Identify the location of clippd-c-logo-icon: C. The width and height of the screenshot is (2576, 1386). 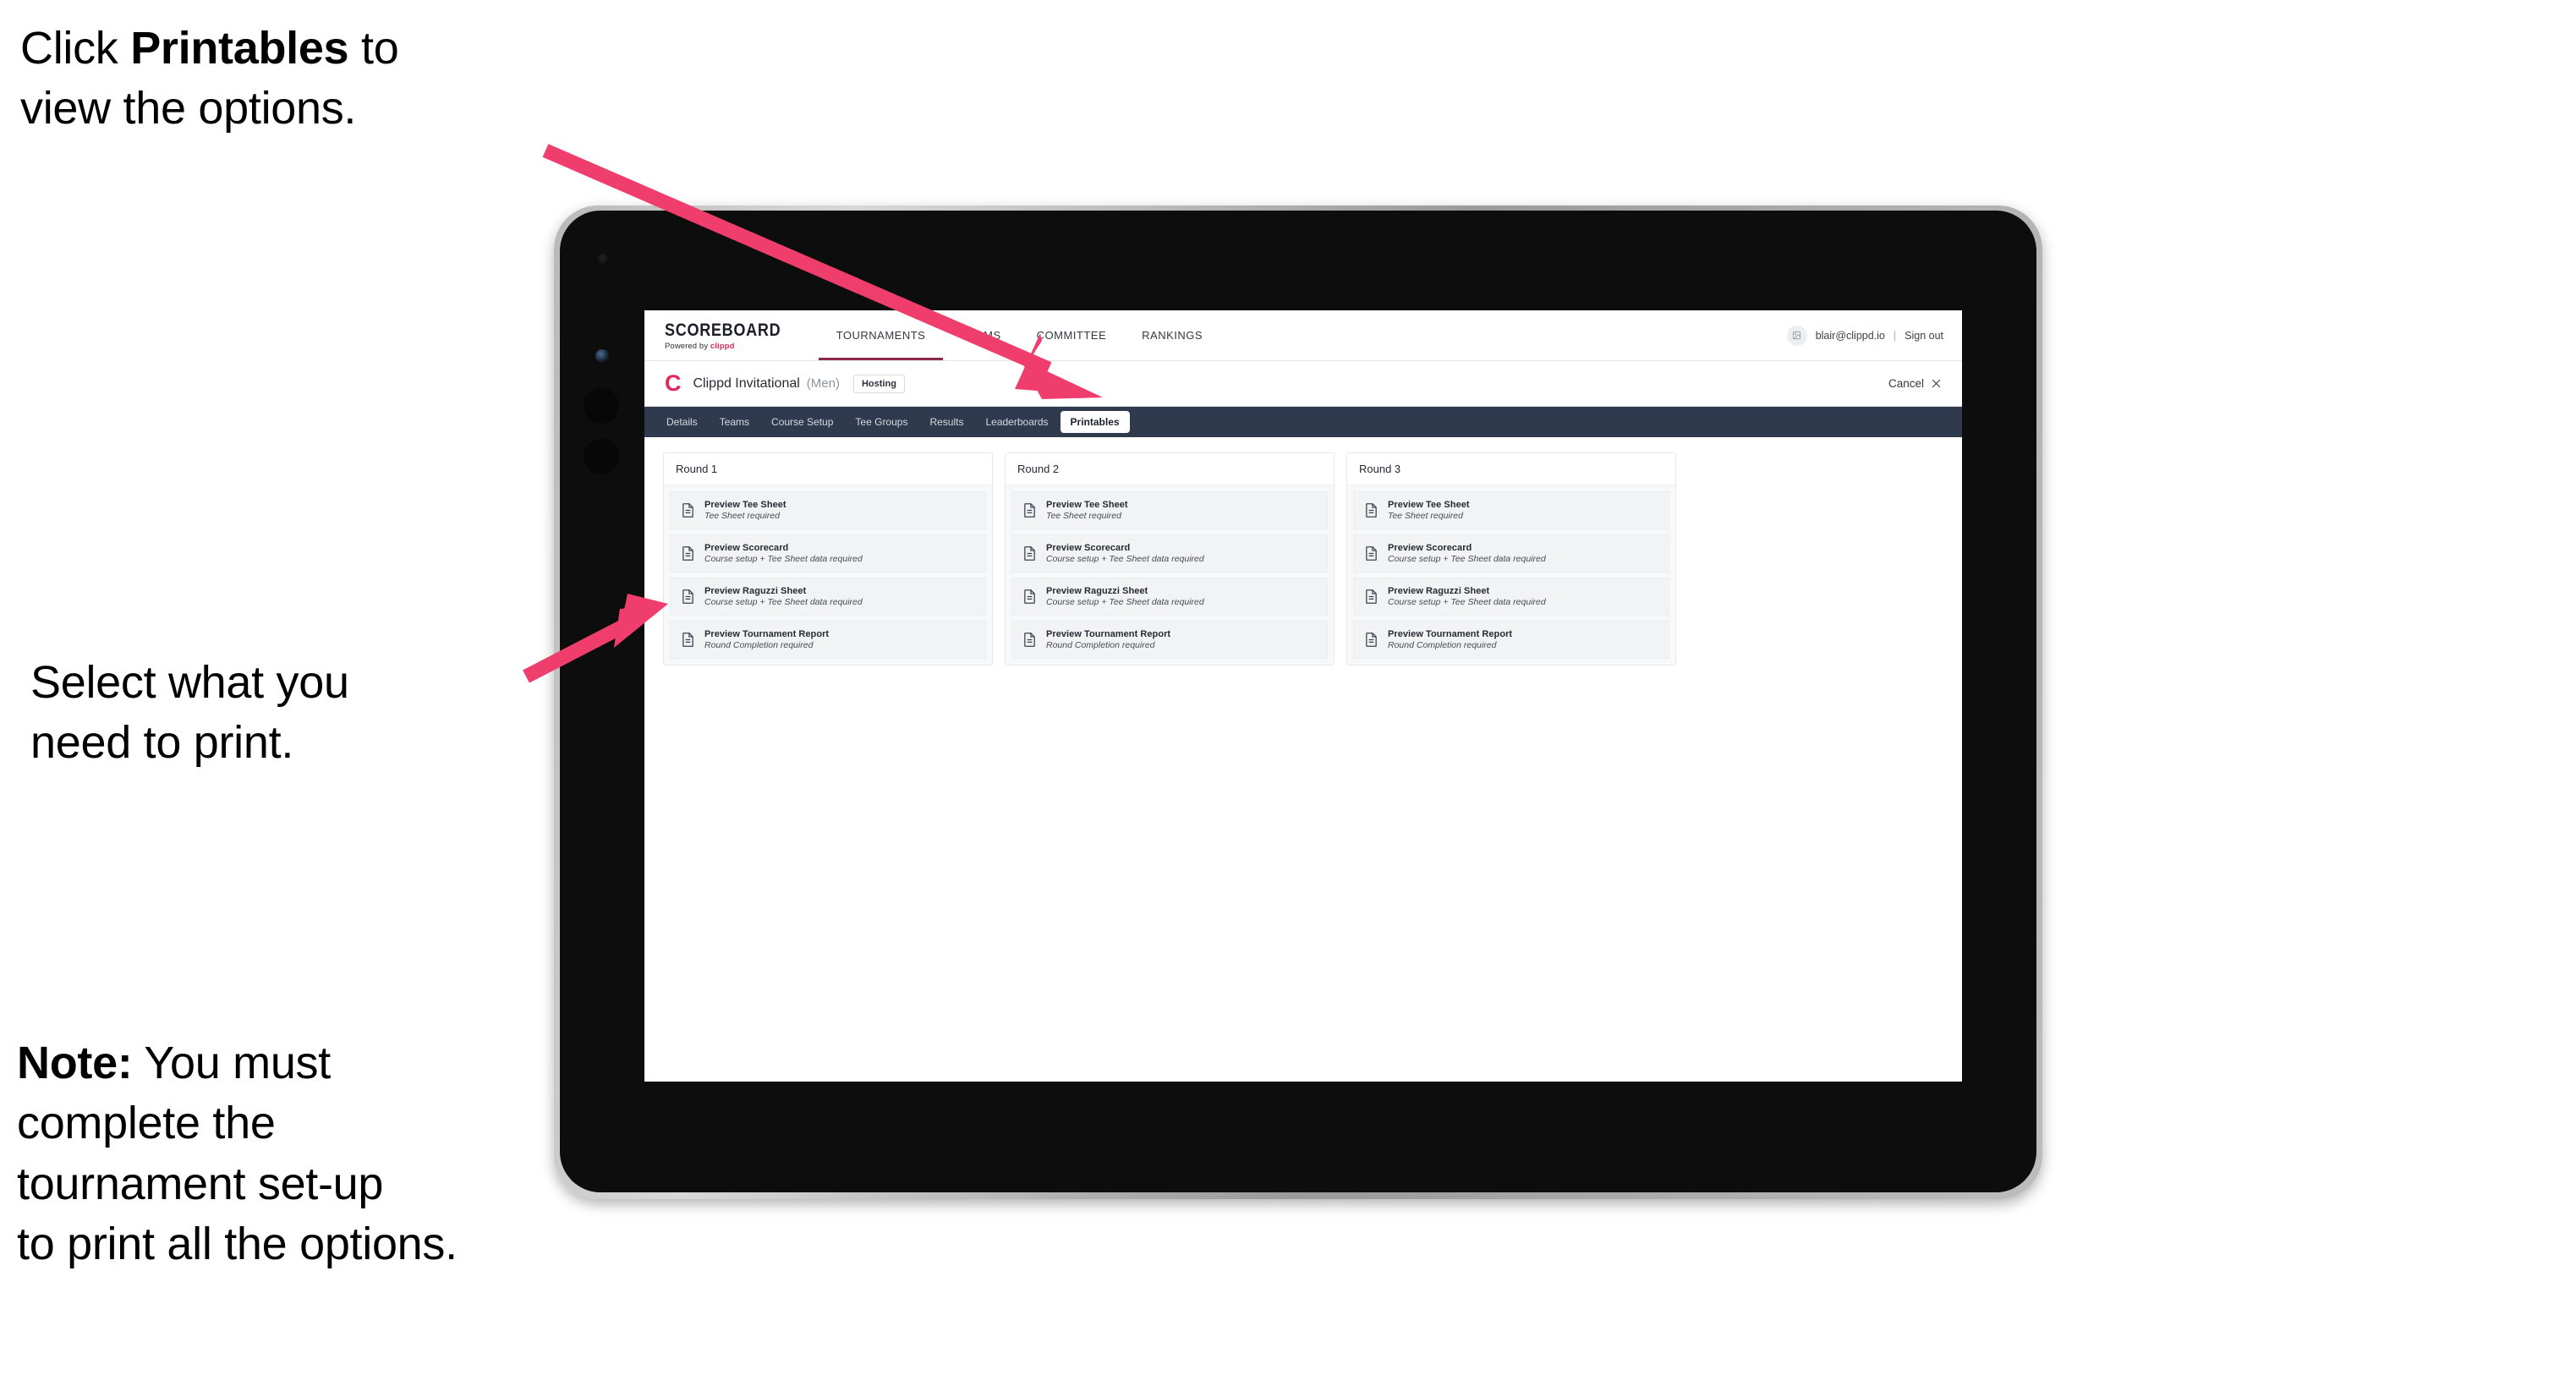
(673, 383).